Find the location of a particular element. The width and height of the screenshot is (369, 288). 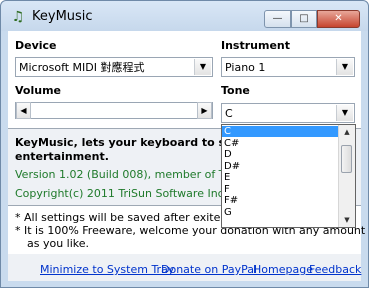

volume-label: Volume is located at coordinates (38, 90).